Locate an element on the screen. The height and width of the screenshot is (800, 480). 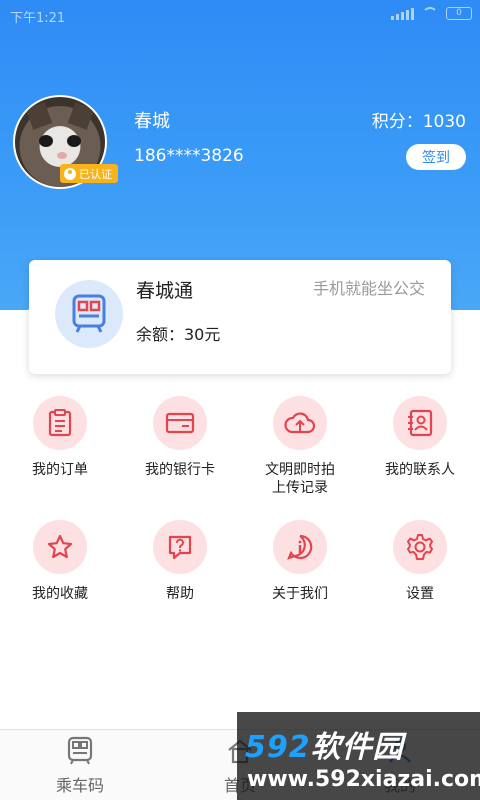
status-icons: 0 is located at coordinates (431, 13).